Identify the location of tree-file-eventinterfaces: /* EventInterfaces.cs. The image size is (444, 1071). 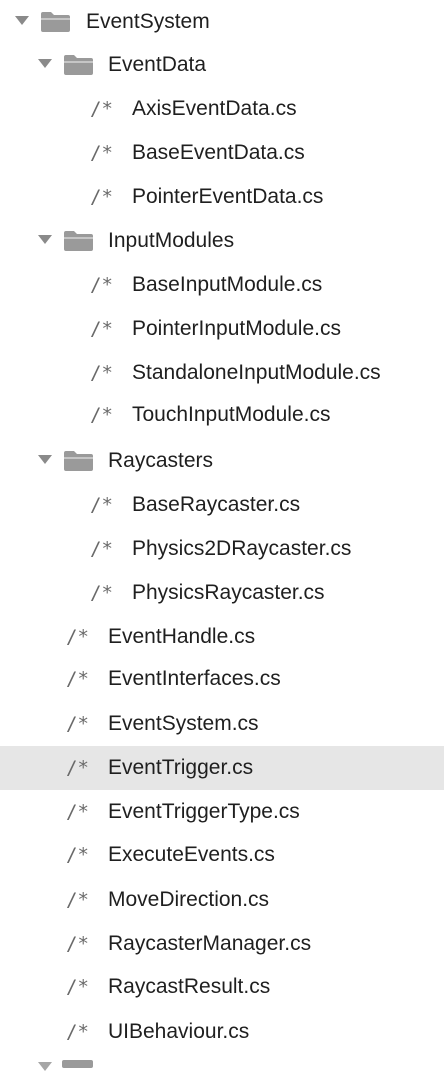
(222, 679).